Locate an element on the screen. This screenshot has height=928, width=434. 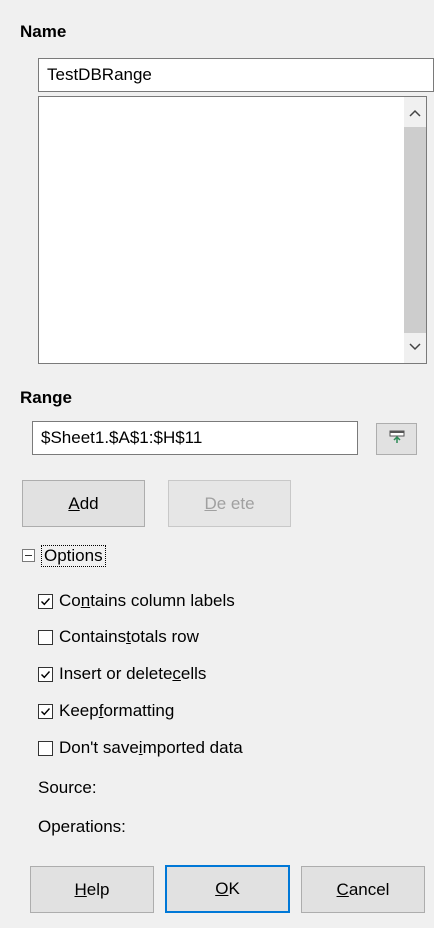
add-mnemonic: A is located at coordinates (74, 503).